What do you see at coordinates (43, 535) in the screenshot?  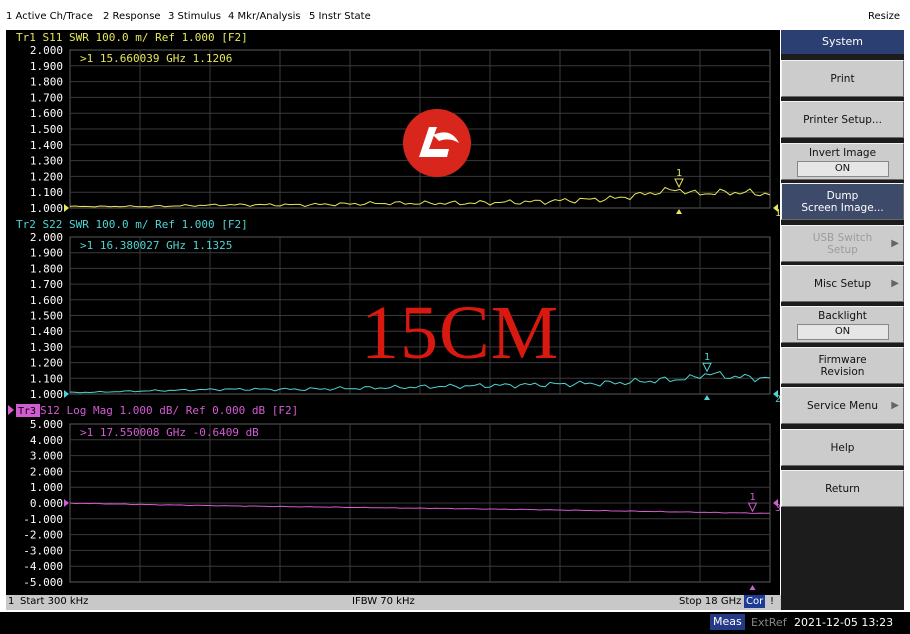 I see `y-tick-label: -2.000` at bounding box center [43, 535].